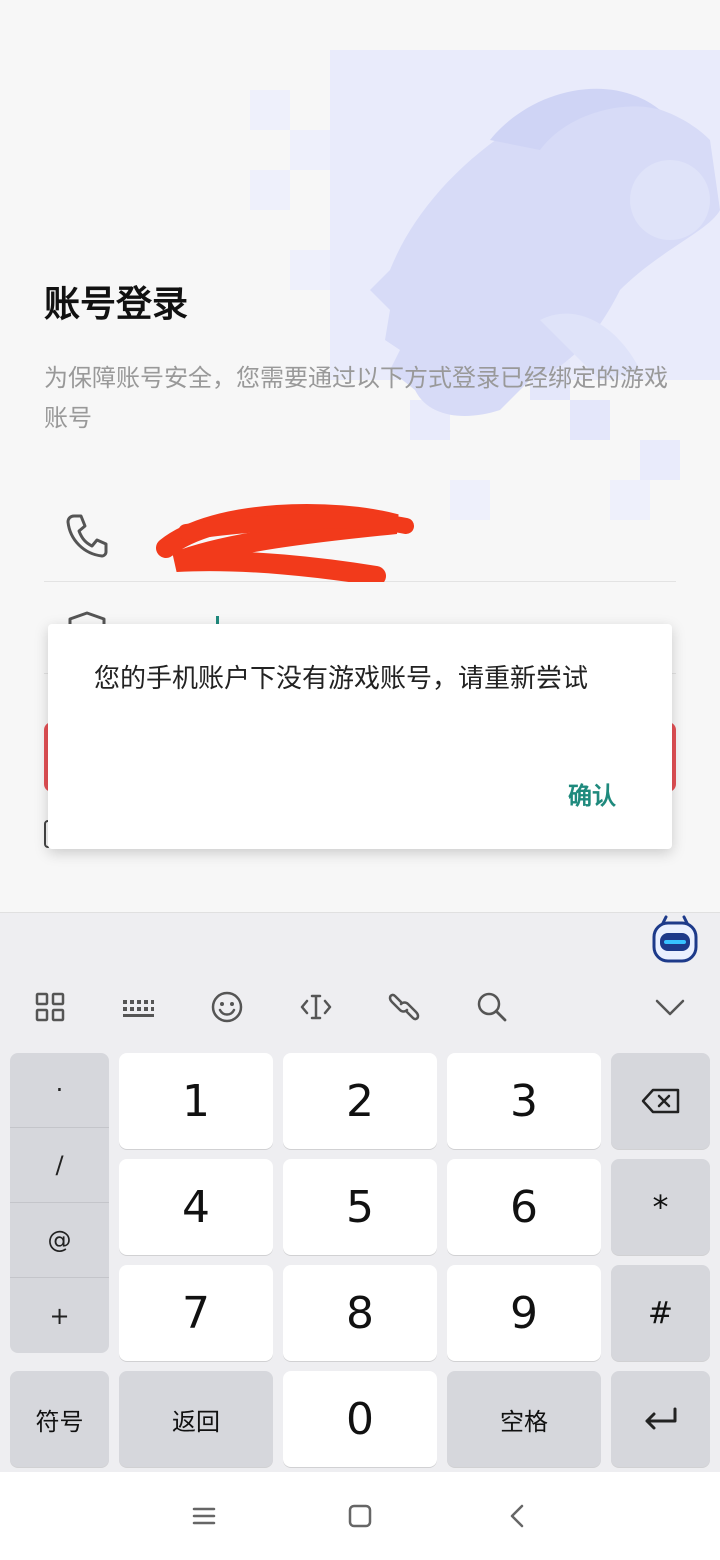 The image size is (720, 1560). What do you see at coordinates (360, 1419) in the screenshot?
I see `key-0: 0` at bounding box center [360, 1419].